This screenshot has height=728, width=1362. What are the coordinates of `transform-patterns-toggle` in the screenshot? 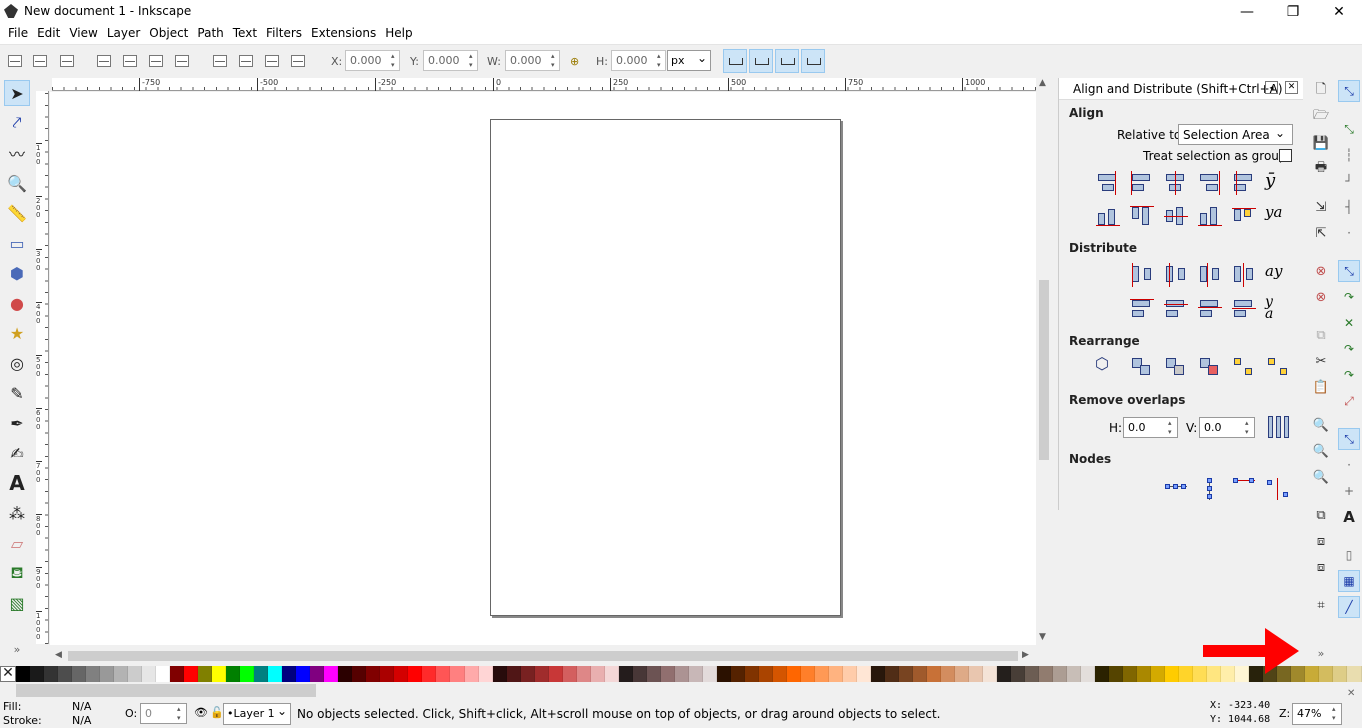 It's located at (813, 61).